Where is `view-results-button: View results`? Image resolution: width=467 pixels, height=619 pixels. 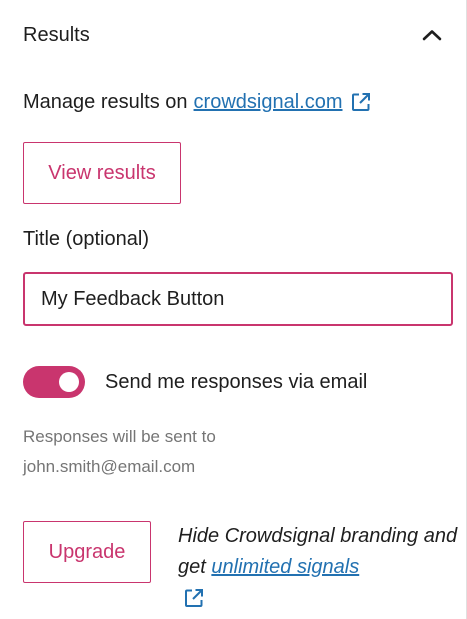 view-results-button: View results is located at coordinates (102, 173).